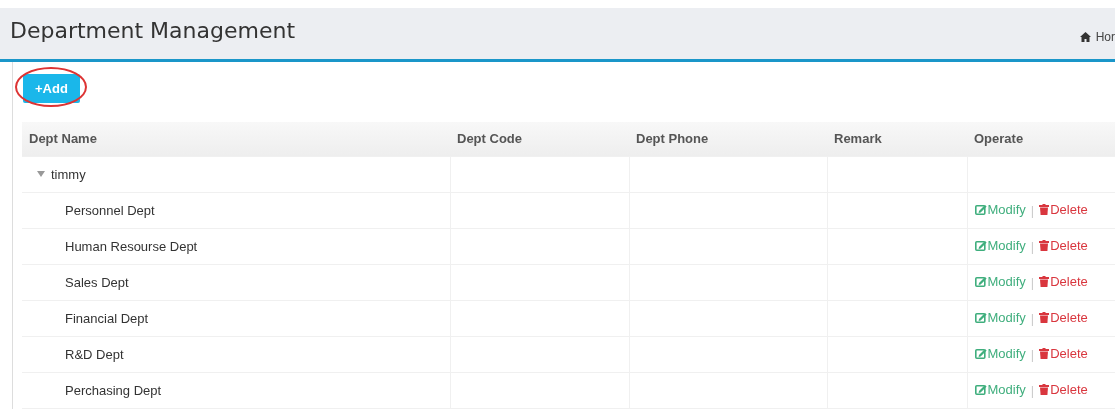 The image size is (1115, 409). I want to click on column-header: Dept Name, so click(236, 139).